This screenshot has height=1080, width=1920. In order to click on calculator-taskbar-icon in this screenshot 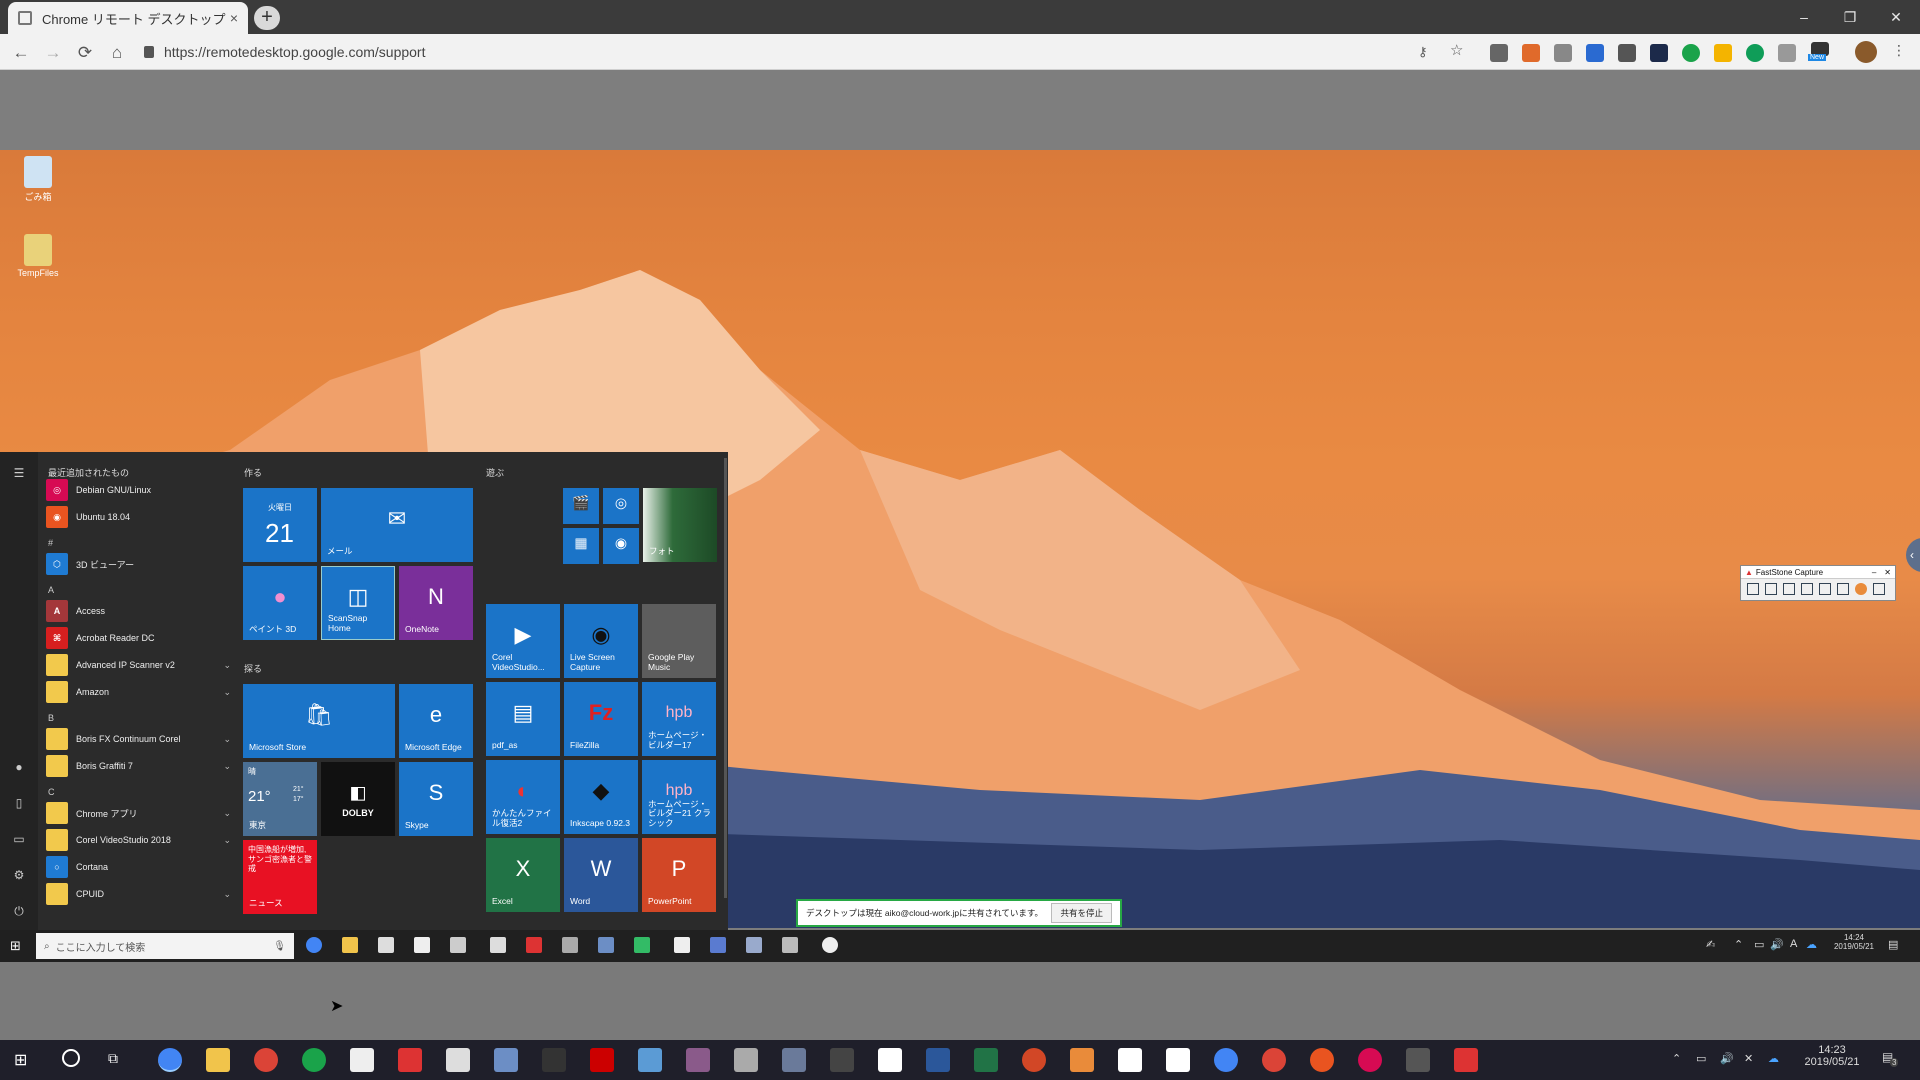, I will do `click(498, 945)`.